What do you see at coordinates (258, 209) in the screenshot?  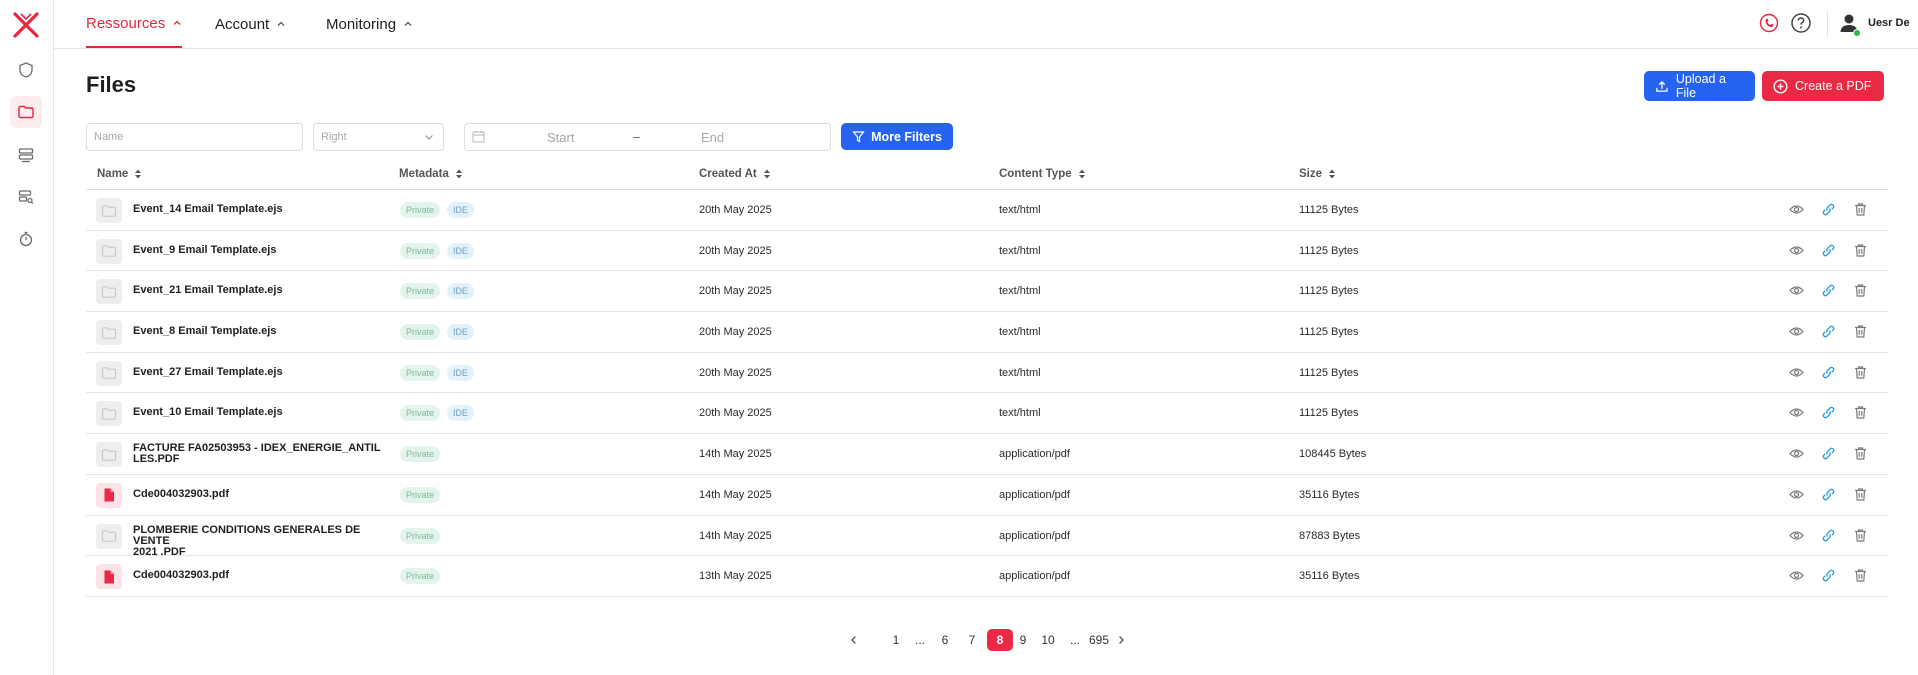 I see `file-name: Event_14 Email Template.ejs` at bounding box center [258, 209].